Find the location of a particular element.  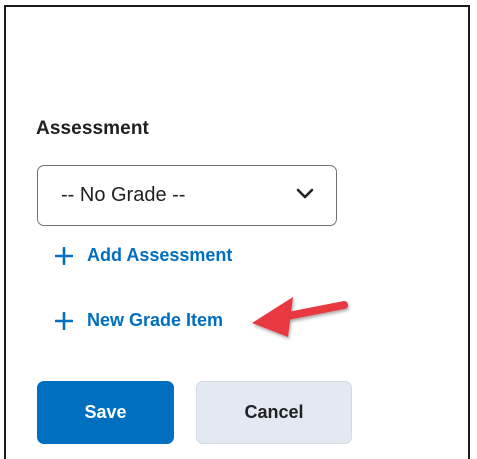

assessment-label: Assessment is located at coordinates (92, 128).